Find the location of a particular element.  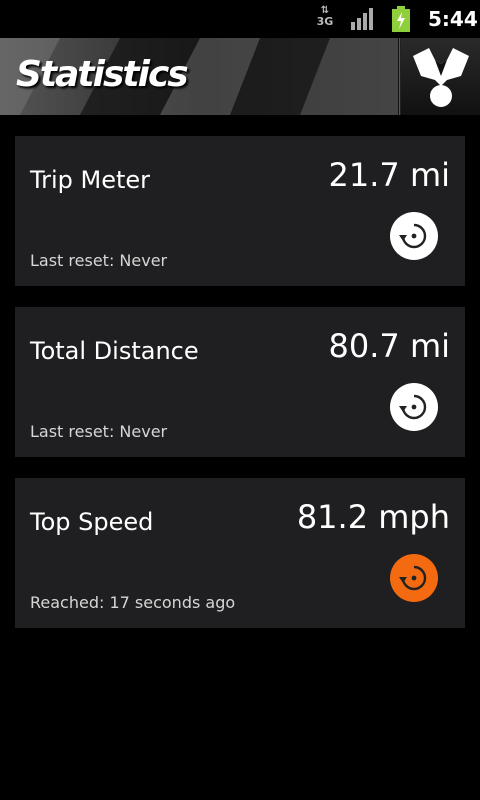

reset-top-speed-button is located at coordinates (414, 578).